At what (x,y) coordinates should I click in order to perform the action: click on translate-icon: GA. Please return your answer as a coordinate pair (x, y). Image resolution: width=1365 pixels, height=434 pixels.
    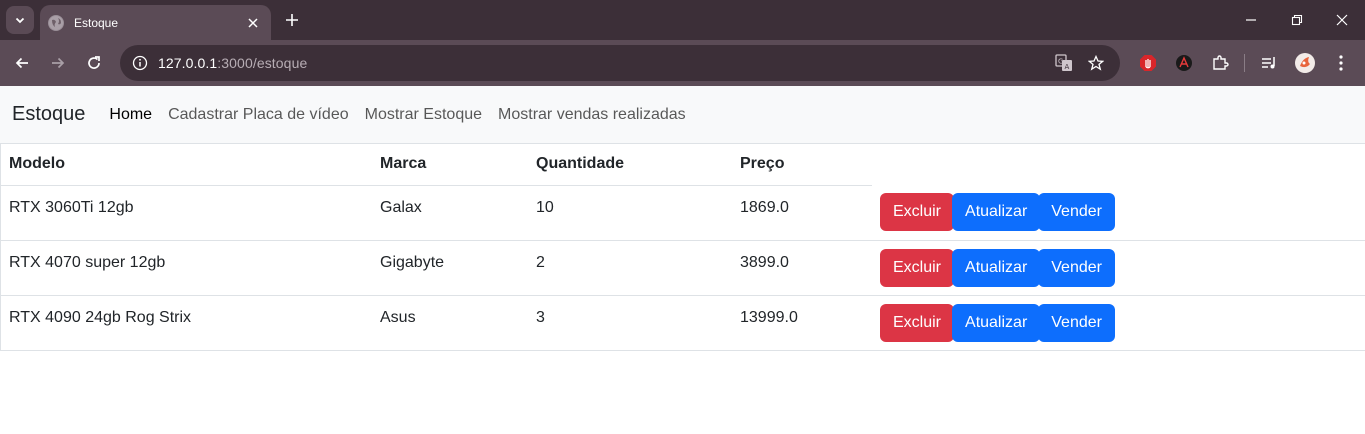
    Looking at the image, I should click on (1064, 63).